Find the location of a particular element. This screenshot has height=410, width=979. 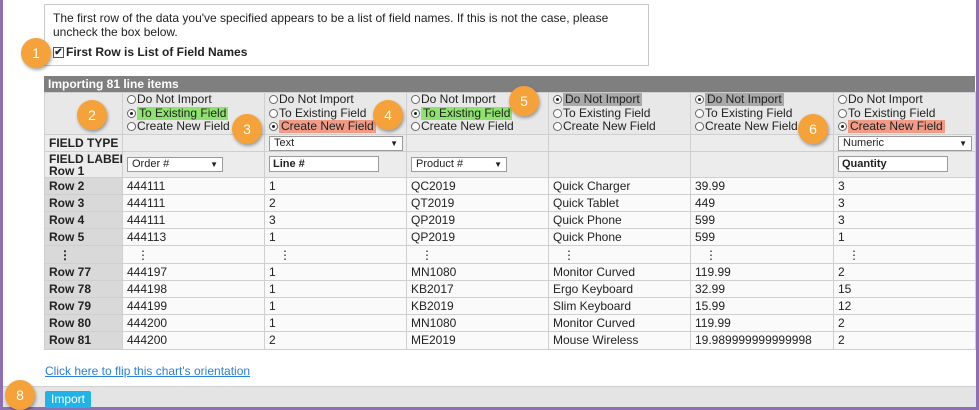

row-label: Row 3 is located at coordinates (83, 203).